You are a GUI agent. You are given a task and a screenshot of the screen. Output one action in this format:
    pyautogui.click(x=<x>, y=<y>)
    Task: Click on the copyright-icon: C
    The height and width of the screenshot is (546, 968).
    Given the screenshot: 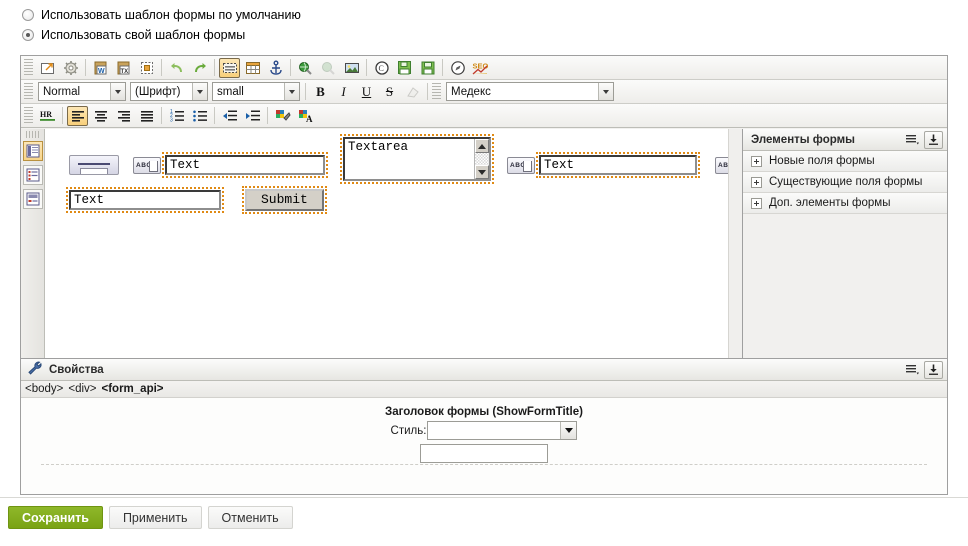 What is the action you would take?
    pyautogui.click(x=381, y=68)
    